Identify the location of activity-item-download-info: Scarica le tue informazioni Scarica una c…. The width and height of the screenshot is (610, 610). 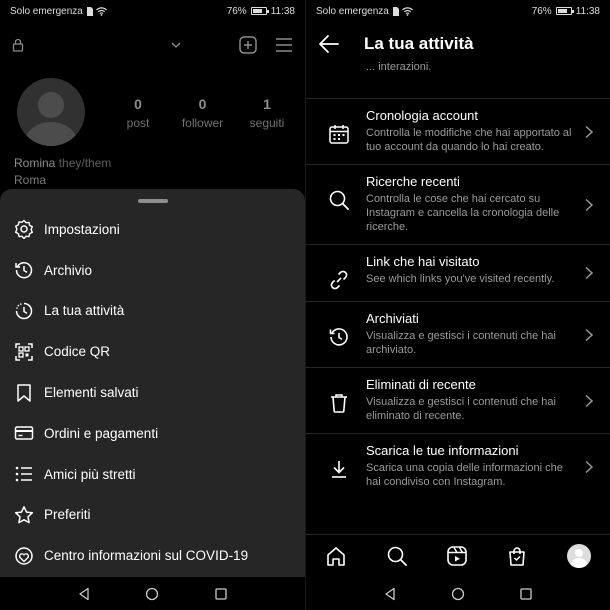
(458, 466).